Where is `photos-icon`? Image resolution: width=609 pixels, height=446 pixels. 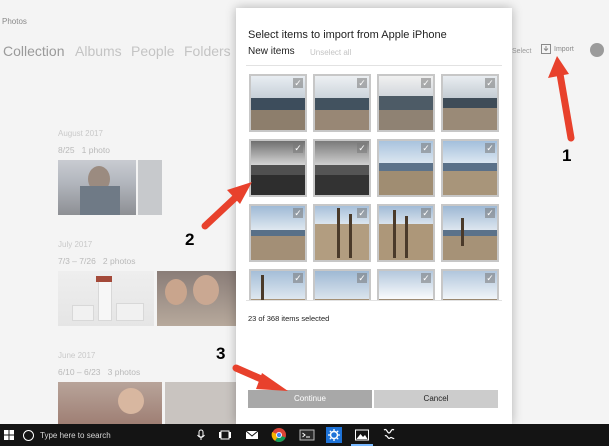
photos-icon is located at coordinates (362, 435).